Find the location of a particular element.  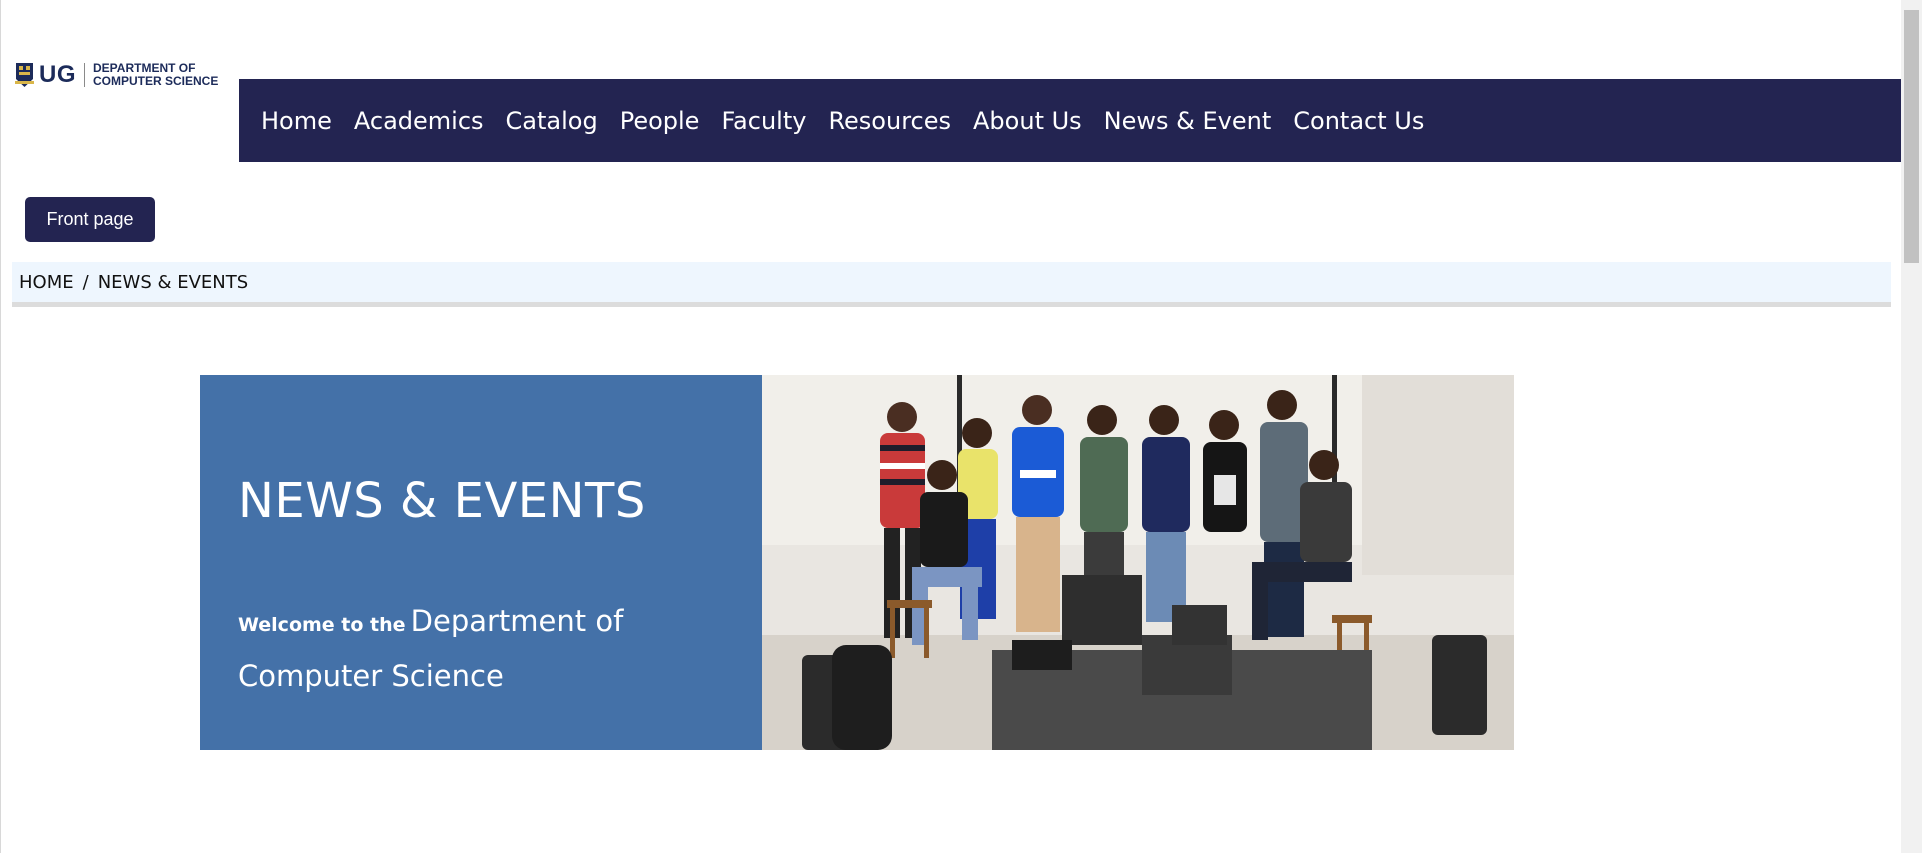

scrollbar-thumb is located at coordinates (1911, 136).